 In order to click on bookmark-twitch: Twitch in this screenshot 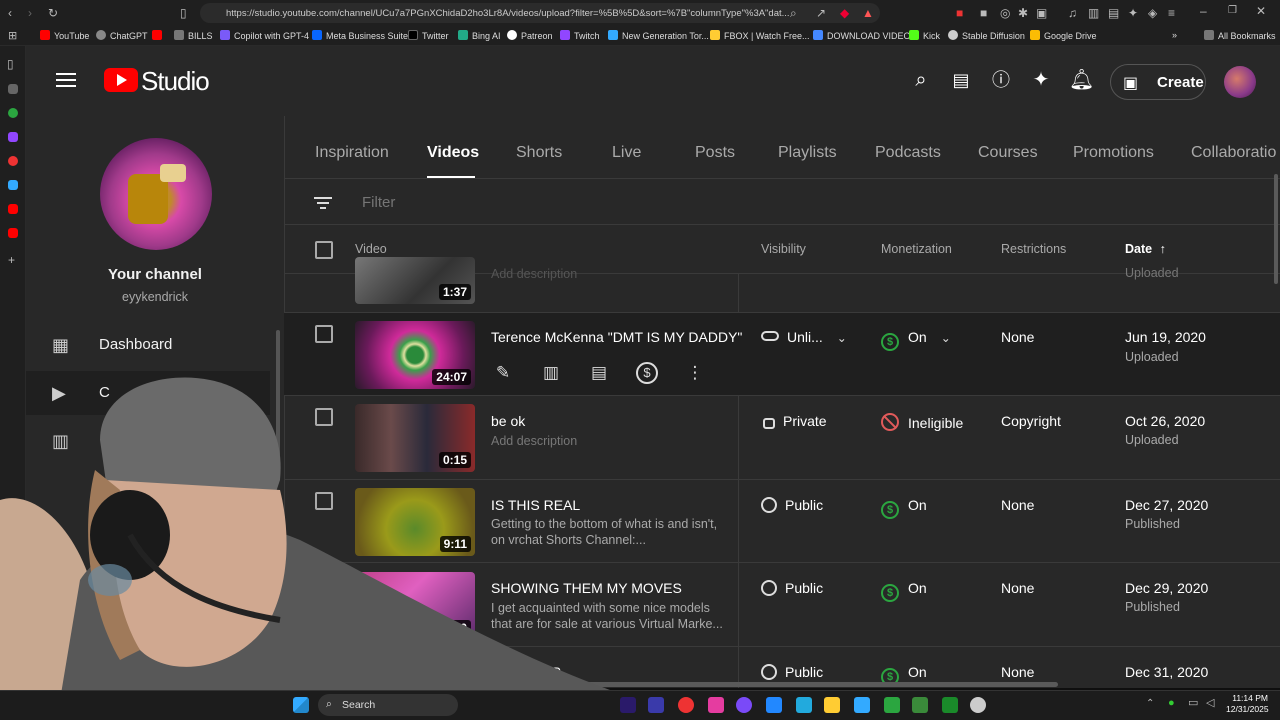, I will do `click(580, 35)`.